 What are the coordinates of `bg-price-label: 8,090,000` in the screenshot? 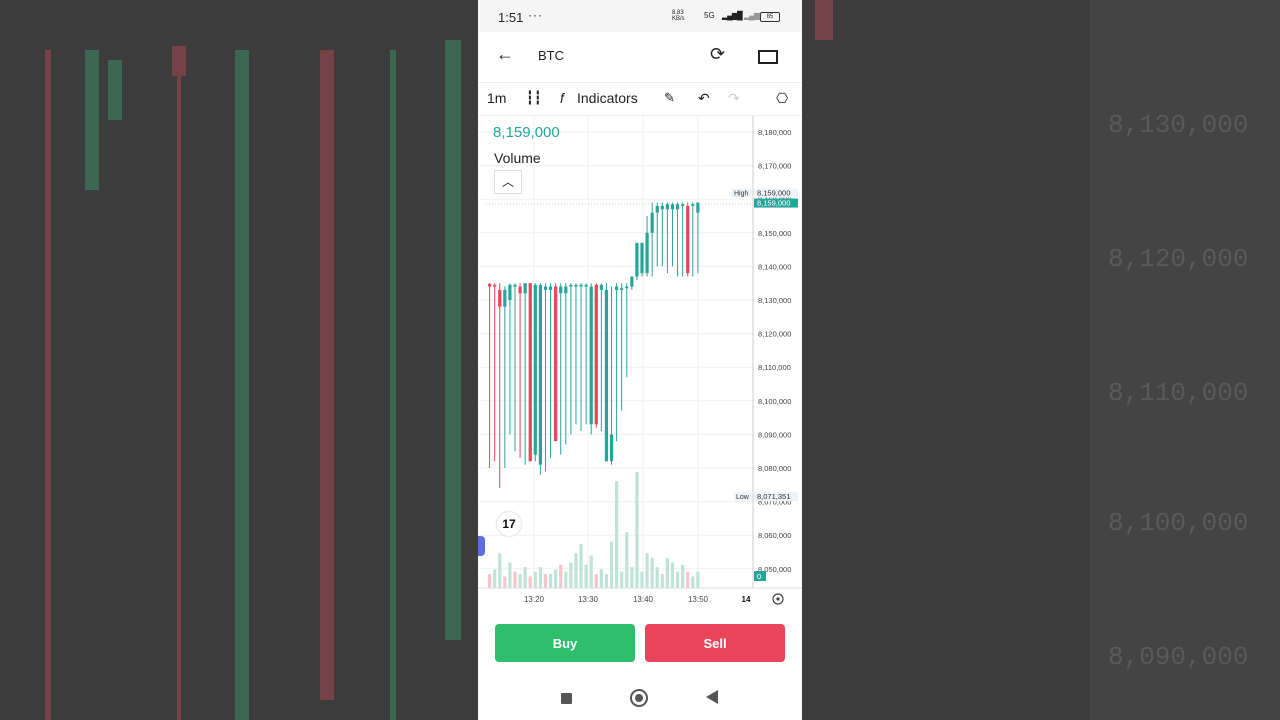 It's located at (1178, 657).